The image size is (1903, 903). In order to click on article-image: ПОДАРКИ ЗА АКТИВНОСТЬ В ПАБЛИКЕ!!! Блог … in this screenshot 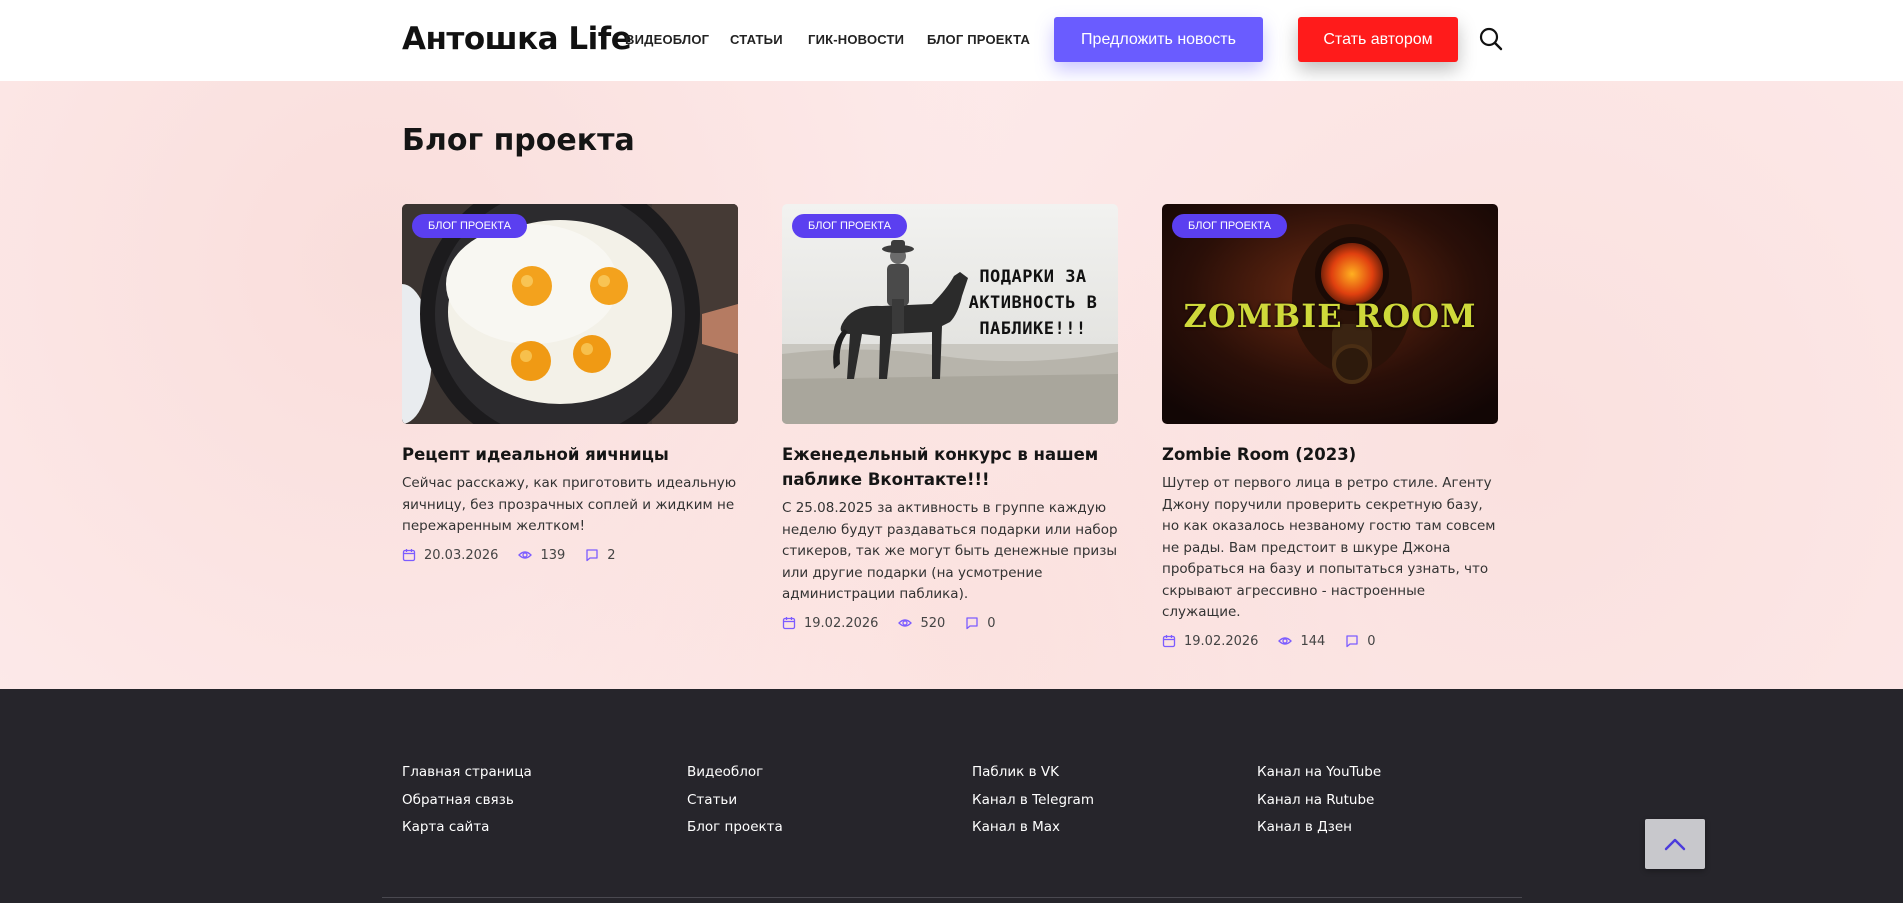, I will do `click(950, 314)`.